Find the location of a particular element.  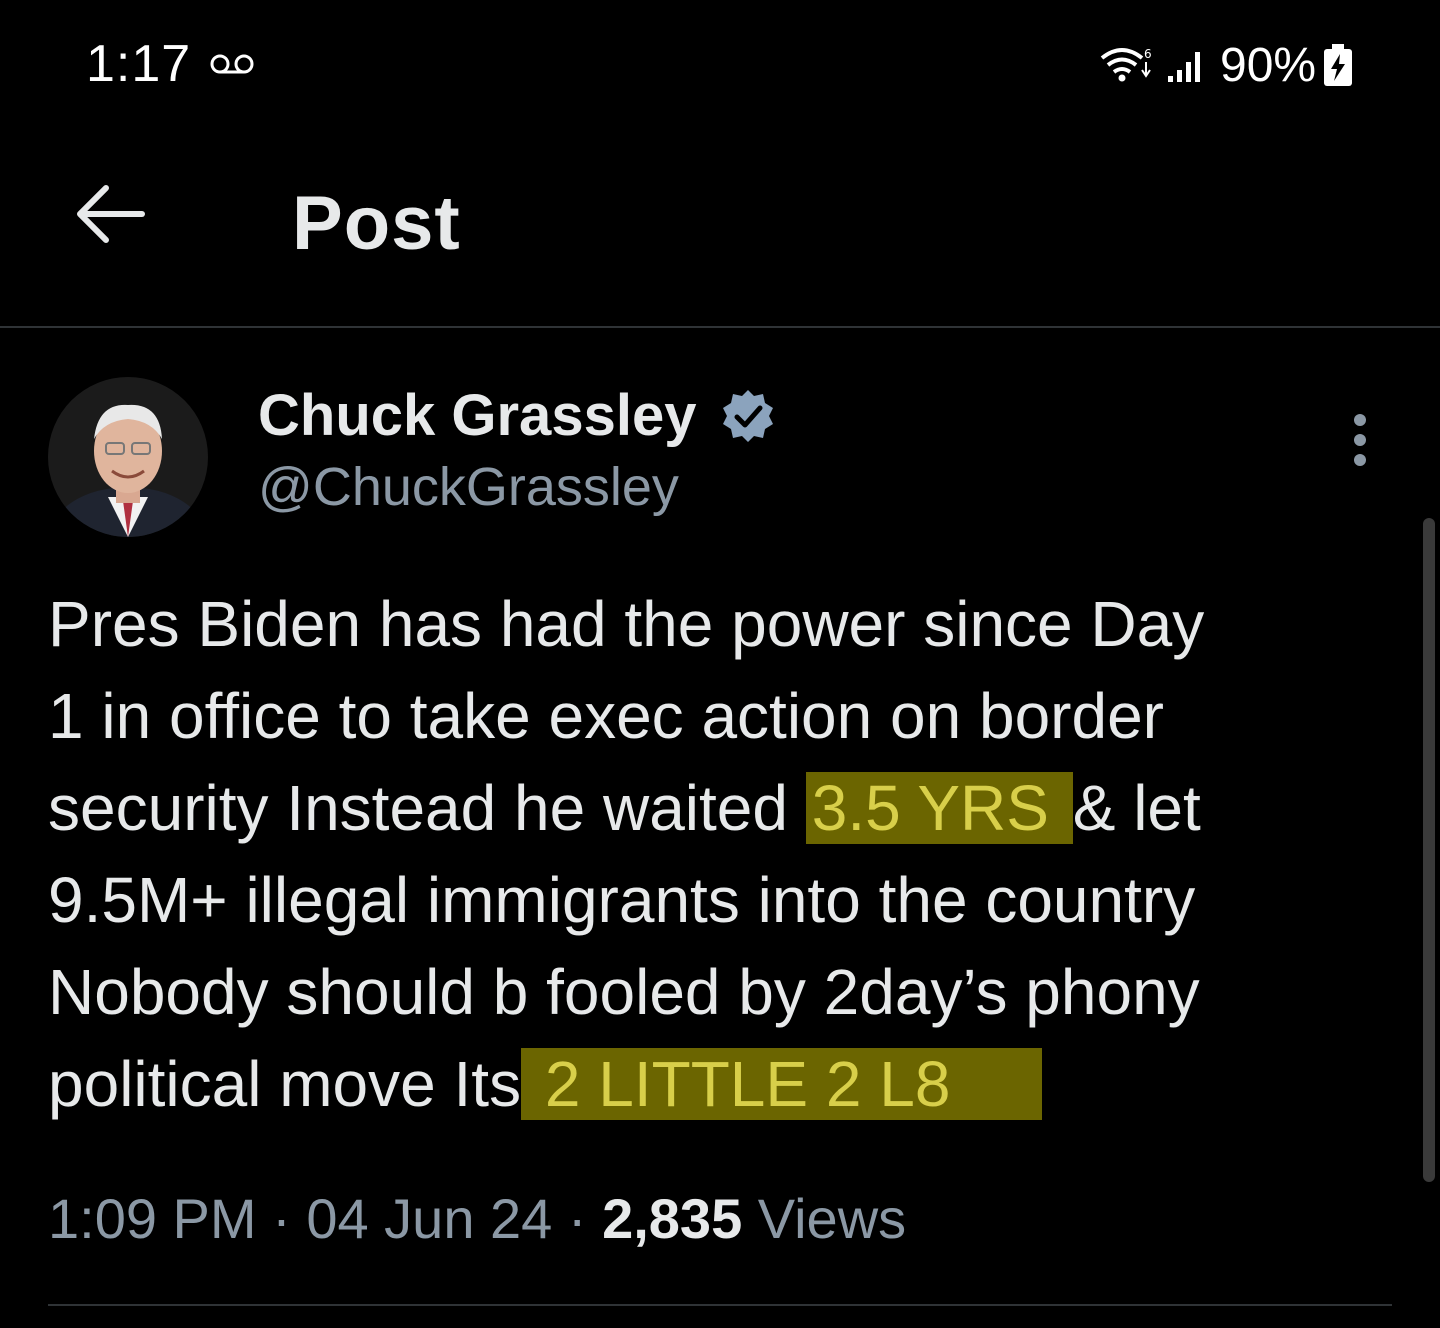

post-text-line: security Instead he waited 3.5 YRS & let is located at coordinates (728, 808).